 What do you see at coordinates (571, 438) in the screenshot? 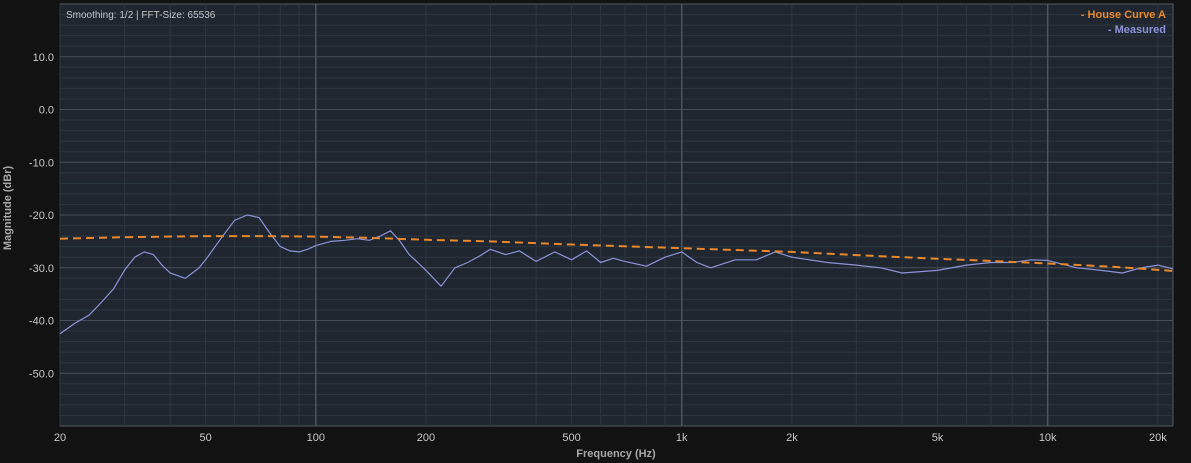
I see `x-tick-label: 500` at bounding box center [571, 438].